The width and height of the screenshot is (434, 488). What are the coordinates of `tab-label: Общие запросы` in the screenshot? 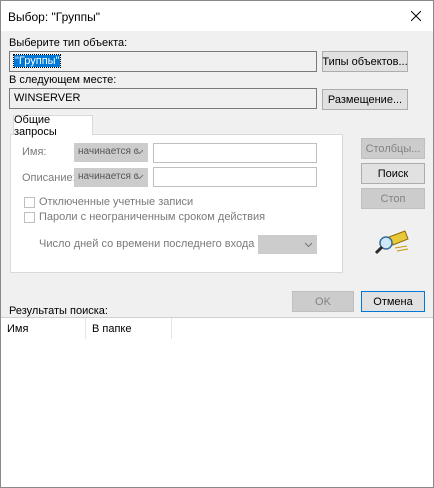 It's located at (35, 125).